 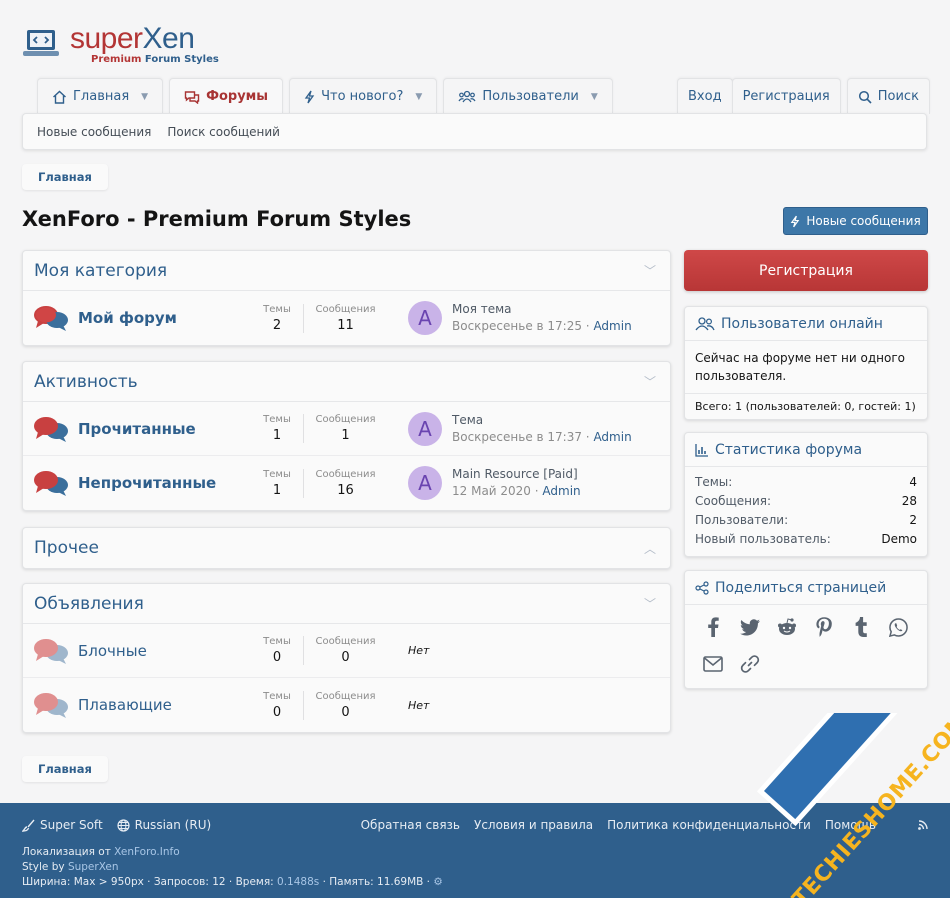 I want to click on category-block: Прочее ︿, so click(x=346, y=548).